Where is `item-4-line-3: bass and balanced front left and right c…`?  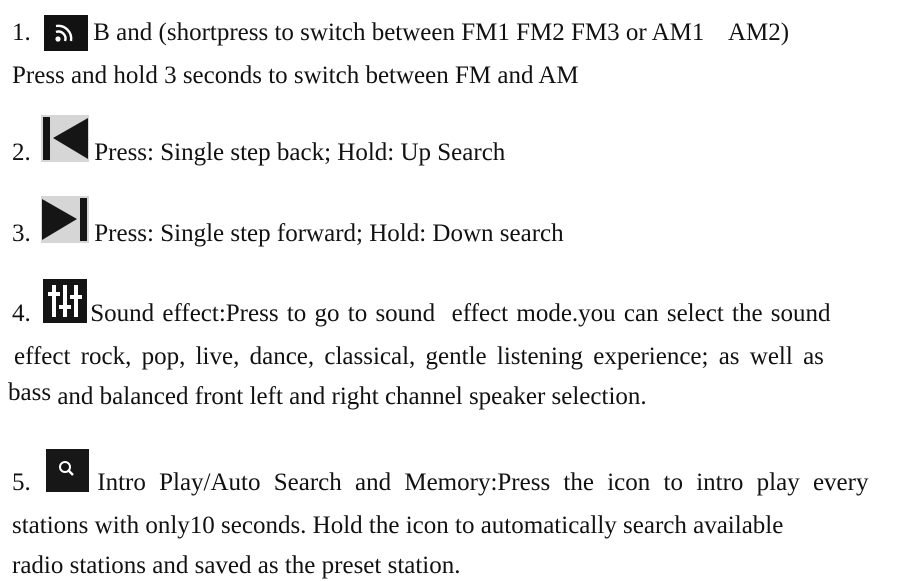 item-4-line-3: bass and balanced front left and right c… is located at coordinates (327, 395).